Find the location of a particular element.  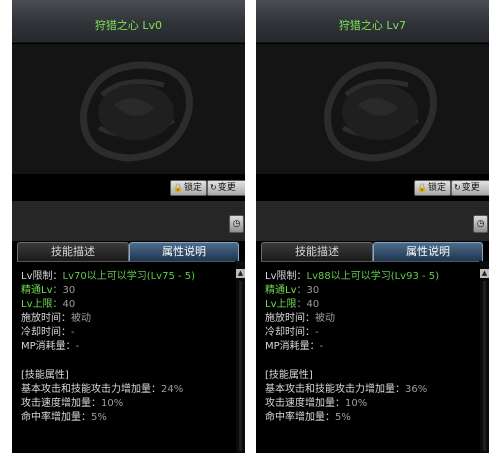

title-bar: 狩猎之心 Lv7 is located at coordinates (372, 21).